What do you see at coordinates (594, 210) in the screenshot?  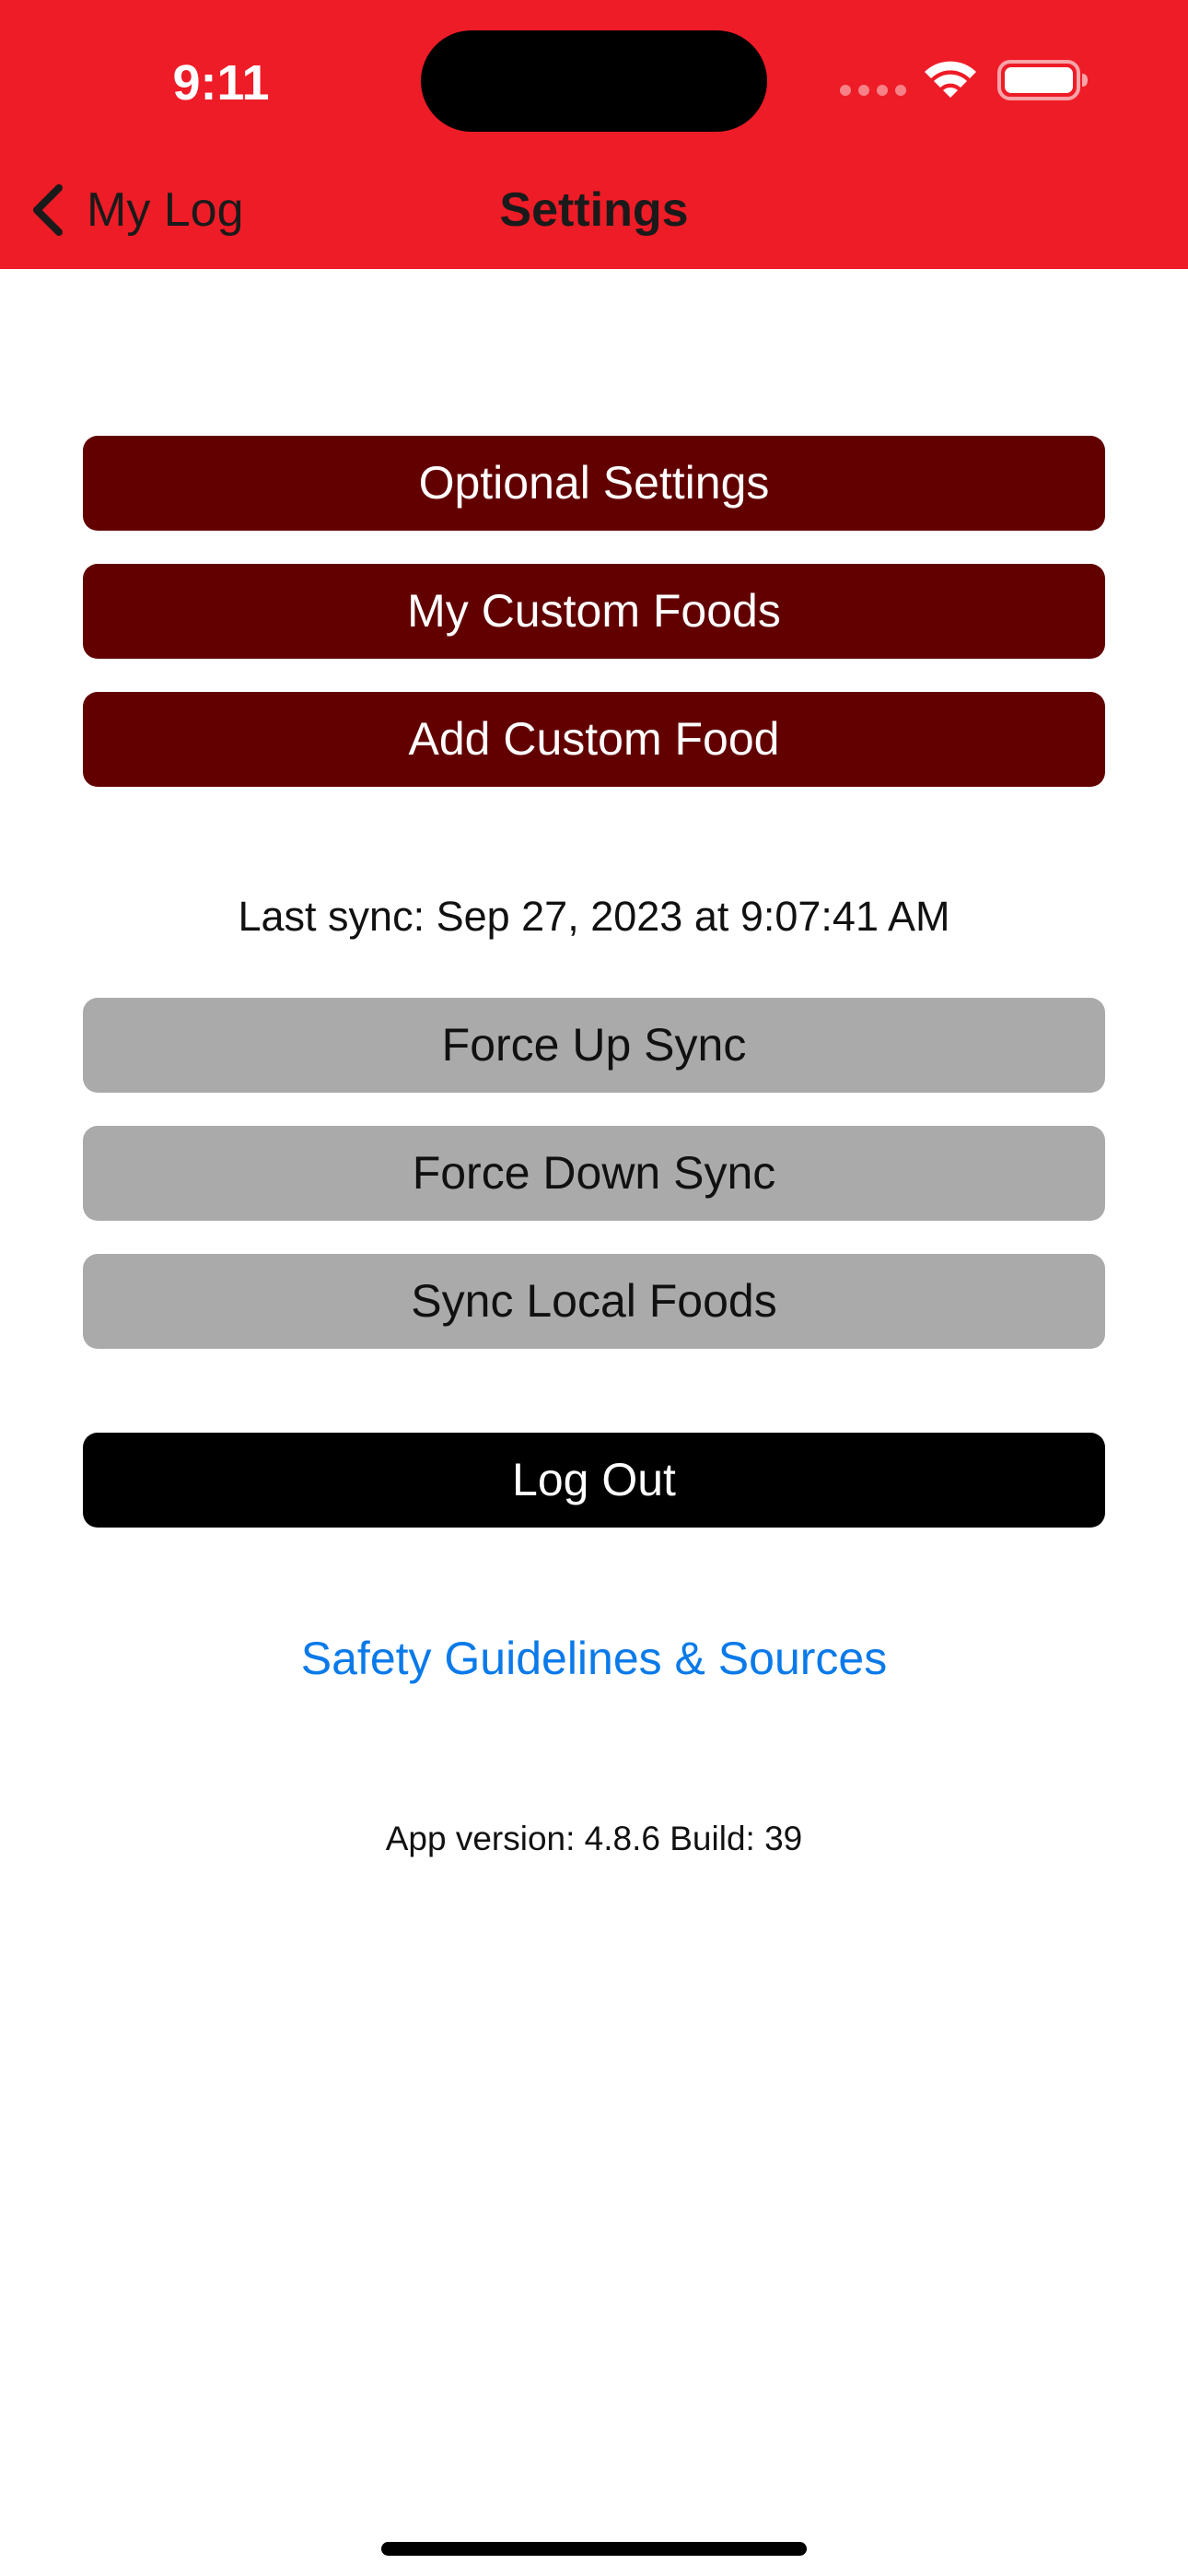 I see `page-title: Settings` at bounding box center [594, 210].